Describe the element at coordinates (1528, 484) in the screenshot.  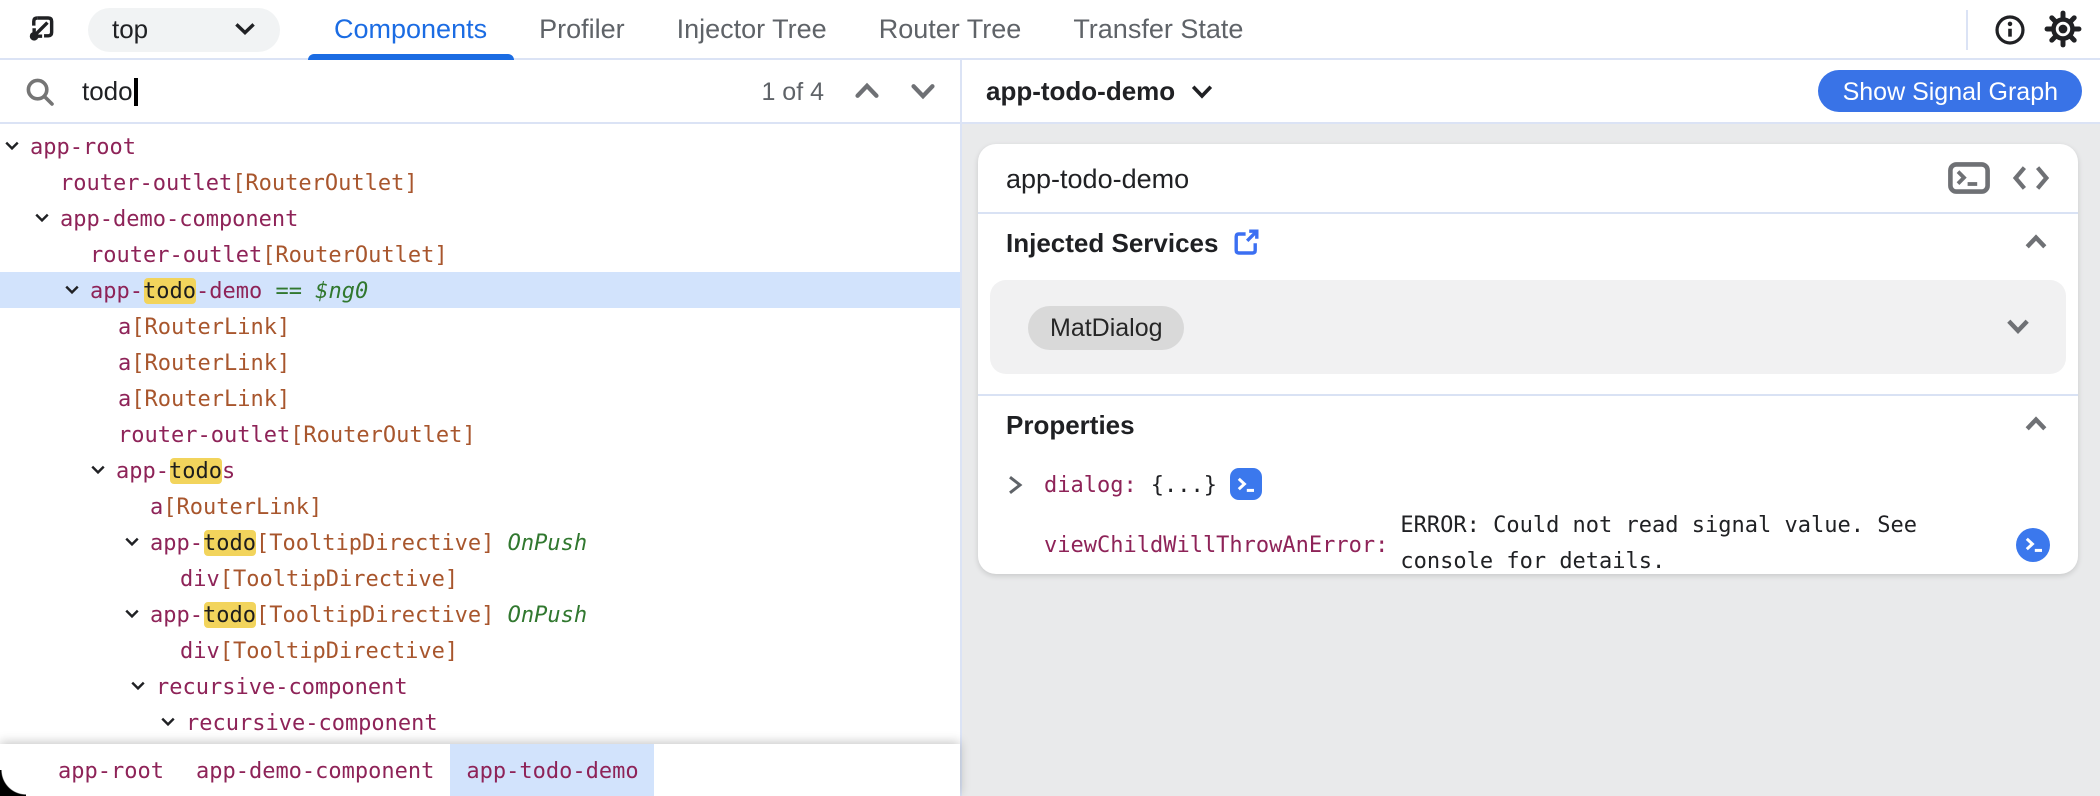
I see `property-row-dialog: dialog: {...}` at that location.